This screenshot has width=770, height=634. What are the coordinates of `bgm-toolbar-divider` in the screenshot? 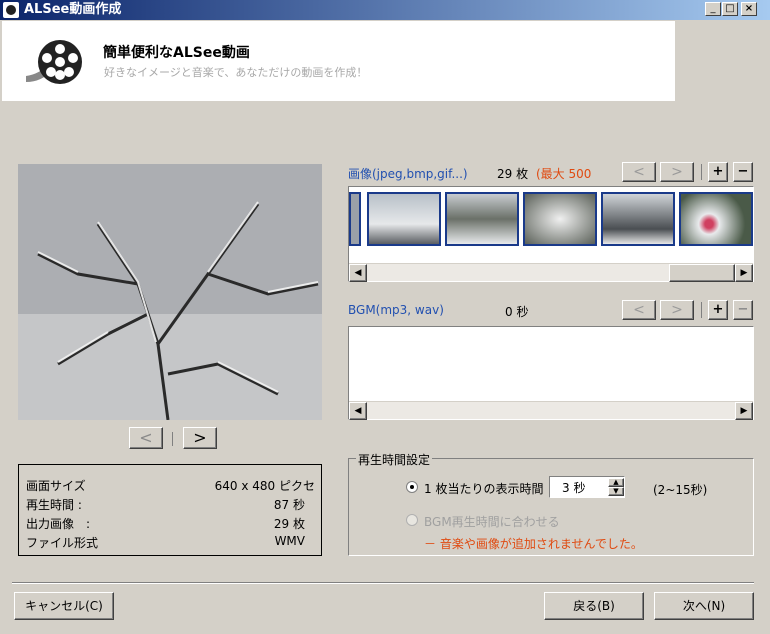 It's located at (701, 310).